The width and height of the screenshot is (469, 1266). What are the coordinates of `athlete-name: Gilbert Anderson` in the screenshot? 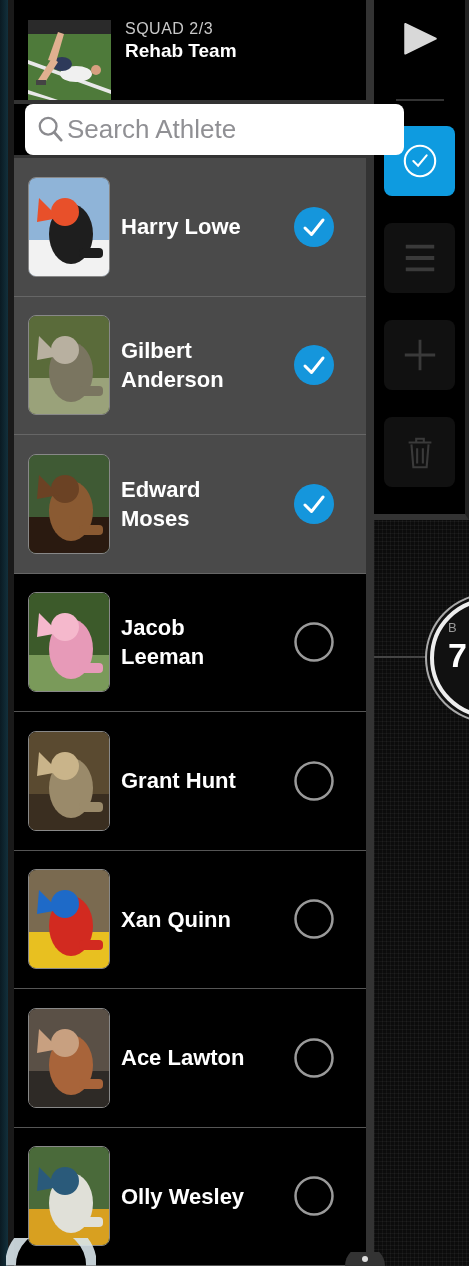 It's located at (173, 366).